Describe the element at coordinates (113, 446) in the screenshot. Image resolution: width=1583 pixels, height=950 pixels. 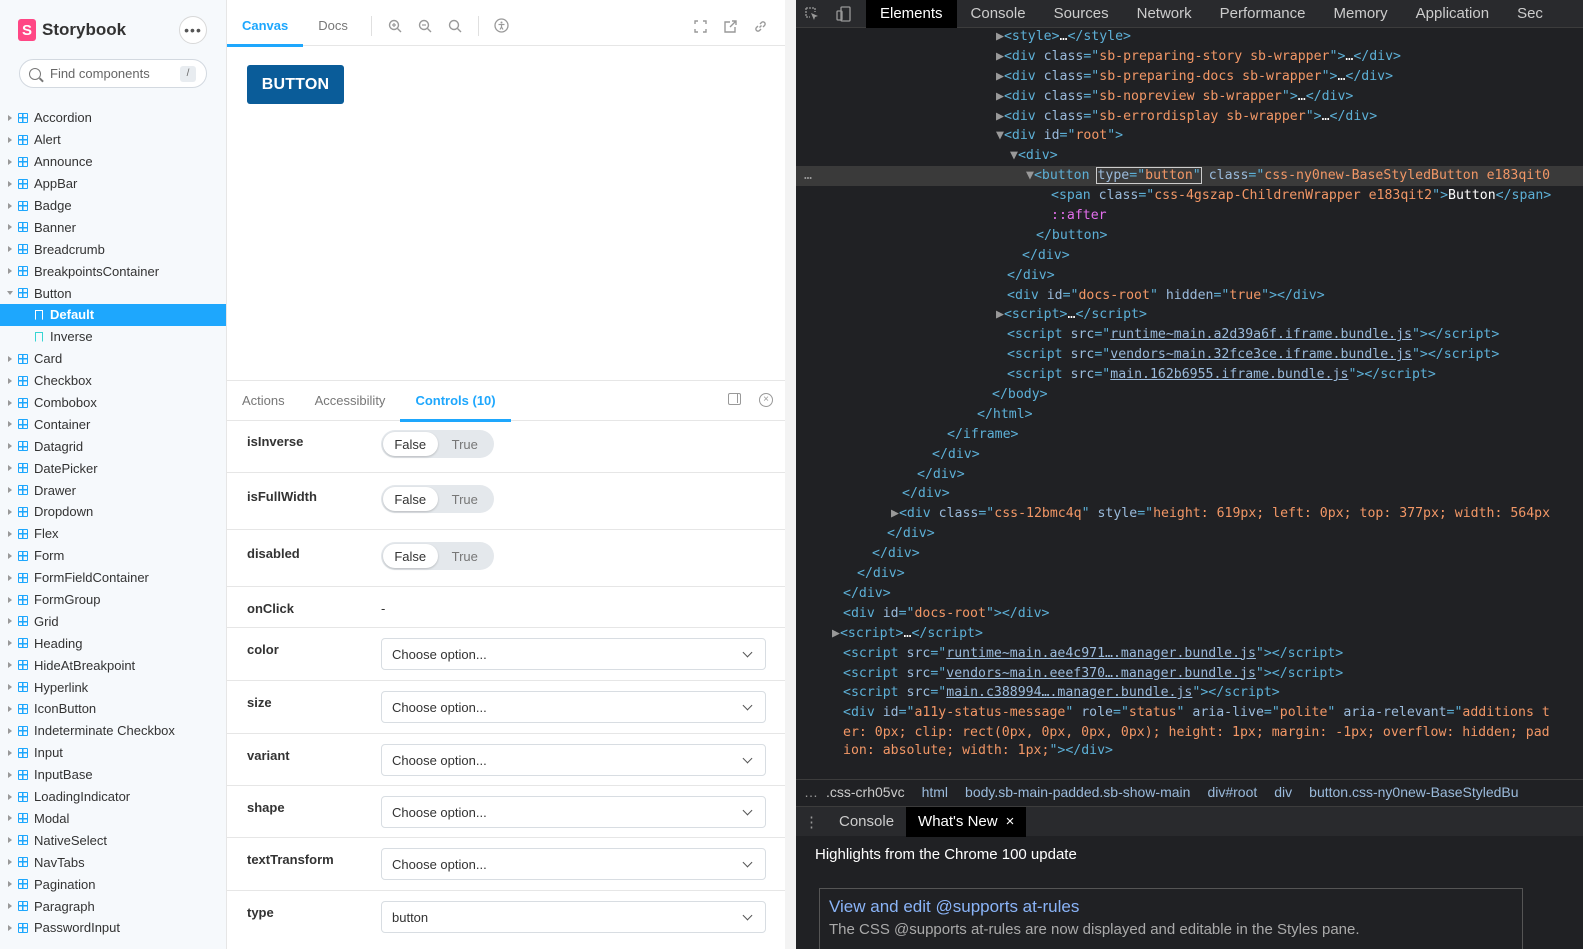
I see `sidebar-item: Datagrid` at that location.